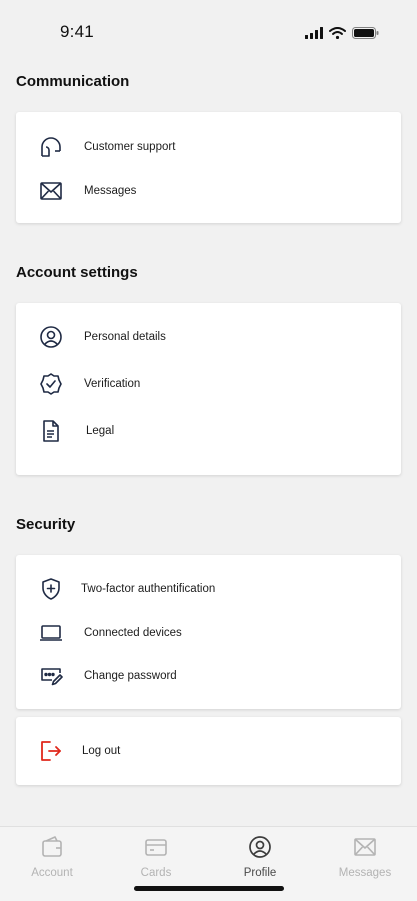 The image size is (417, 901). I want to click on status-bar: 9:41, so click(208, 28).